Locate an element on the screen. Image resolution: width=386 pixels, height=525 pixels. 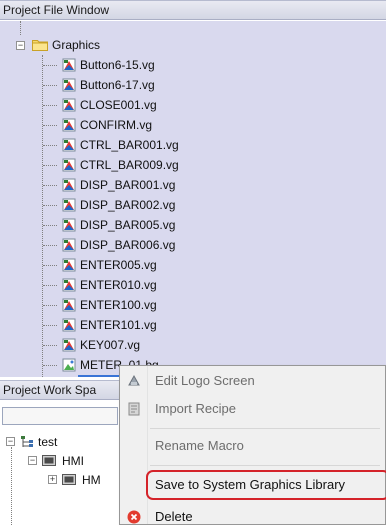
menu-item-import-recipe: Import Recipe is located at coordinates (253, 409).